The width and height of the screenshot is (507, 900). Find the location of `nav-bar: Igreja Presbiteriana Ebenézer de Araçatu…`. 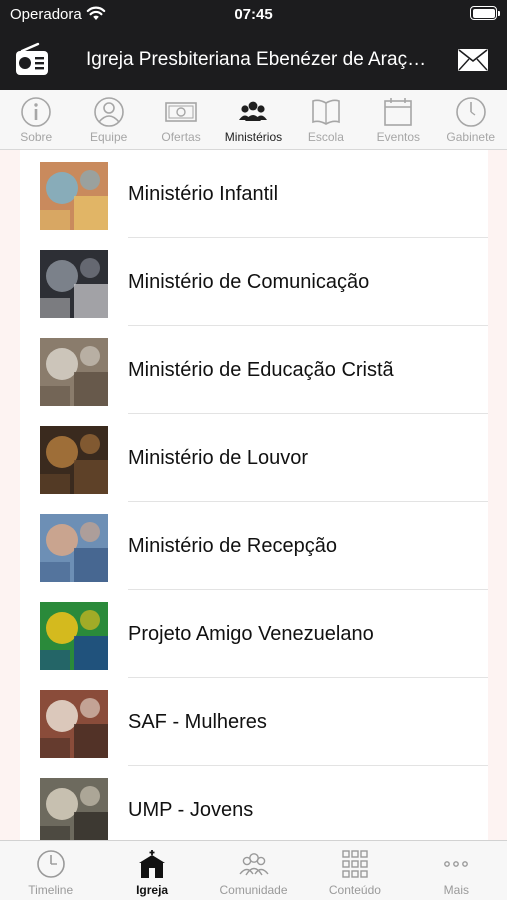

nav-bar: Igreja Presbiteriana Ebenézer de Araçatu… is located at coordinates (253, 60).